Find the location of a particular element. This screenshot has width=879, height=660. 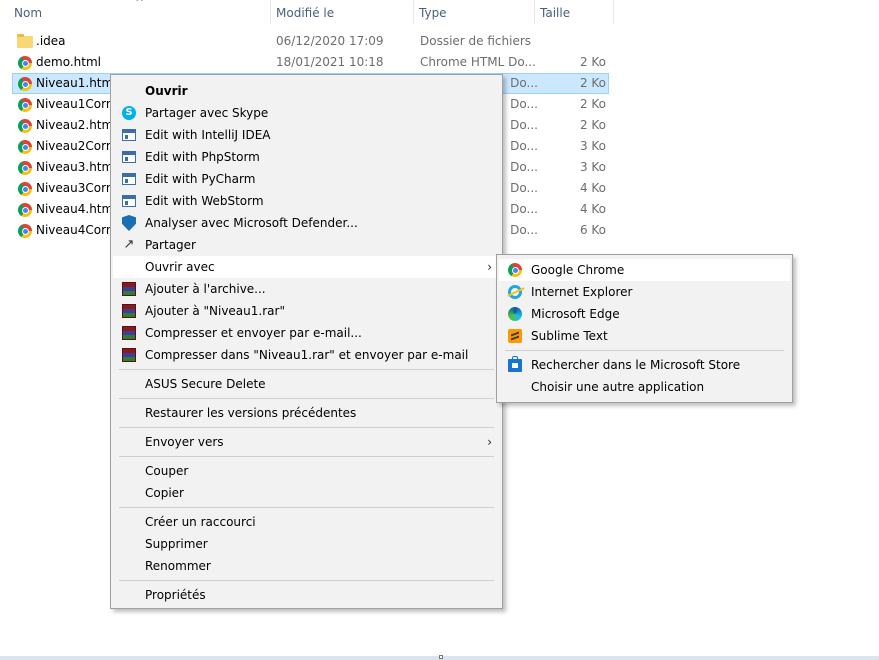

file-size: 6 Ko is located at coordinates (592, 230).